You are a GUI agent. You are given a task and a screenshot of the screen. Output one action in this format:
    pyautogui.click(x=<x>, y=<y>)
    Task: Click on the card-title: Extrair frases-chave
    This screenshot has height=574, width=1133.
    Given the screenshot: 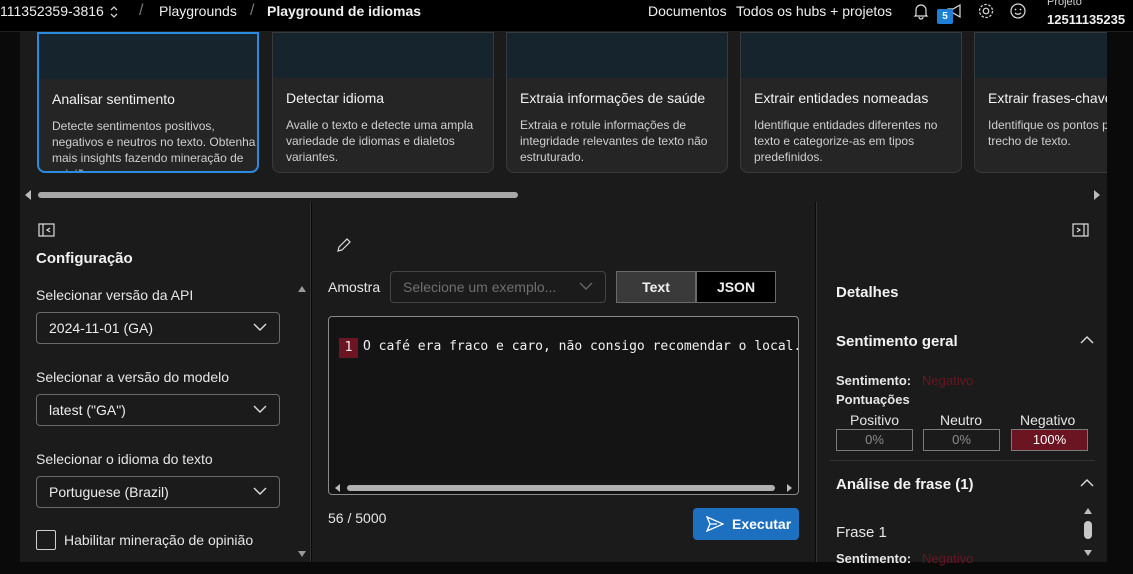 What is the action you would take?
    pyautogui.click(x=1047, y=98)
    